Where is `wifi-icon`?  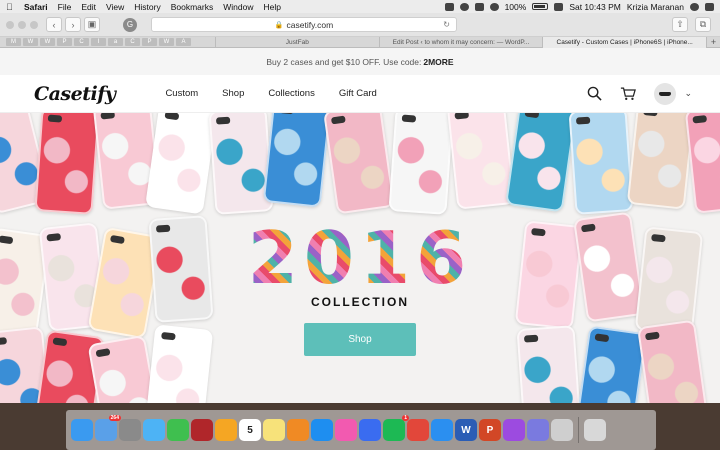
wifi-icon is located at coordinates (479, 6).